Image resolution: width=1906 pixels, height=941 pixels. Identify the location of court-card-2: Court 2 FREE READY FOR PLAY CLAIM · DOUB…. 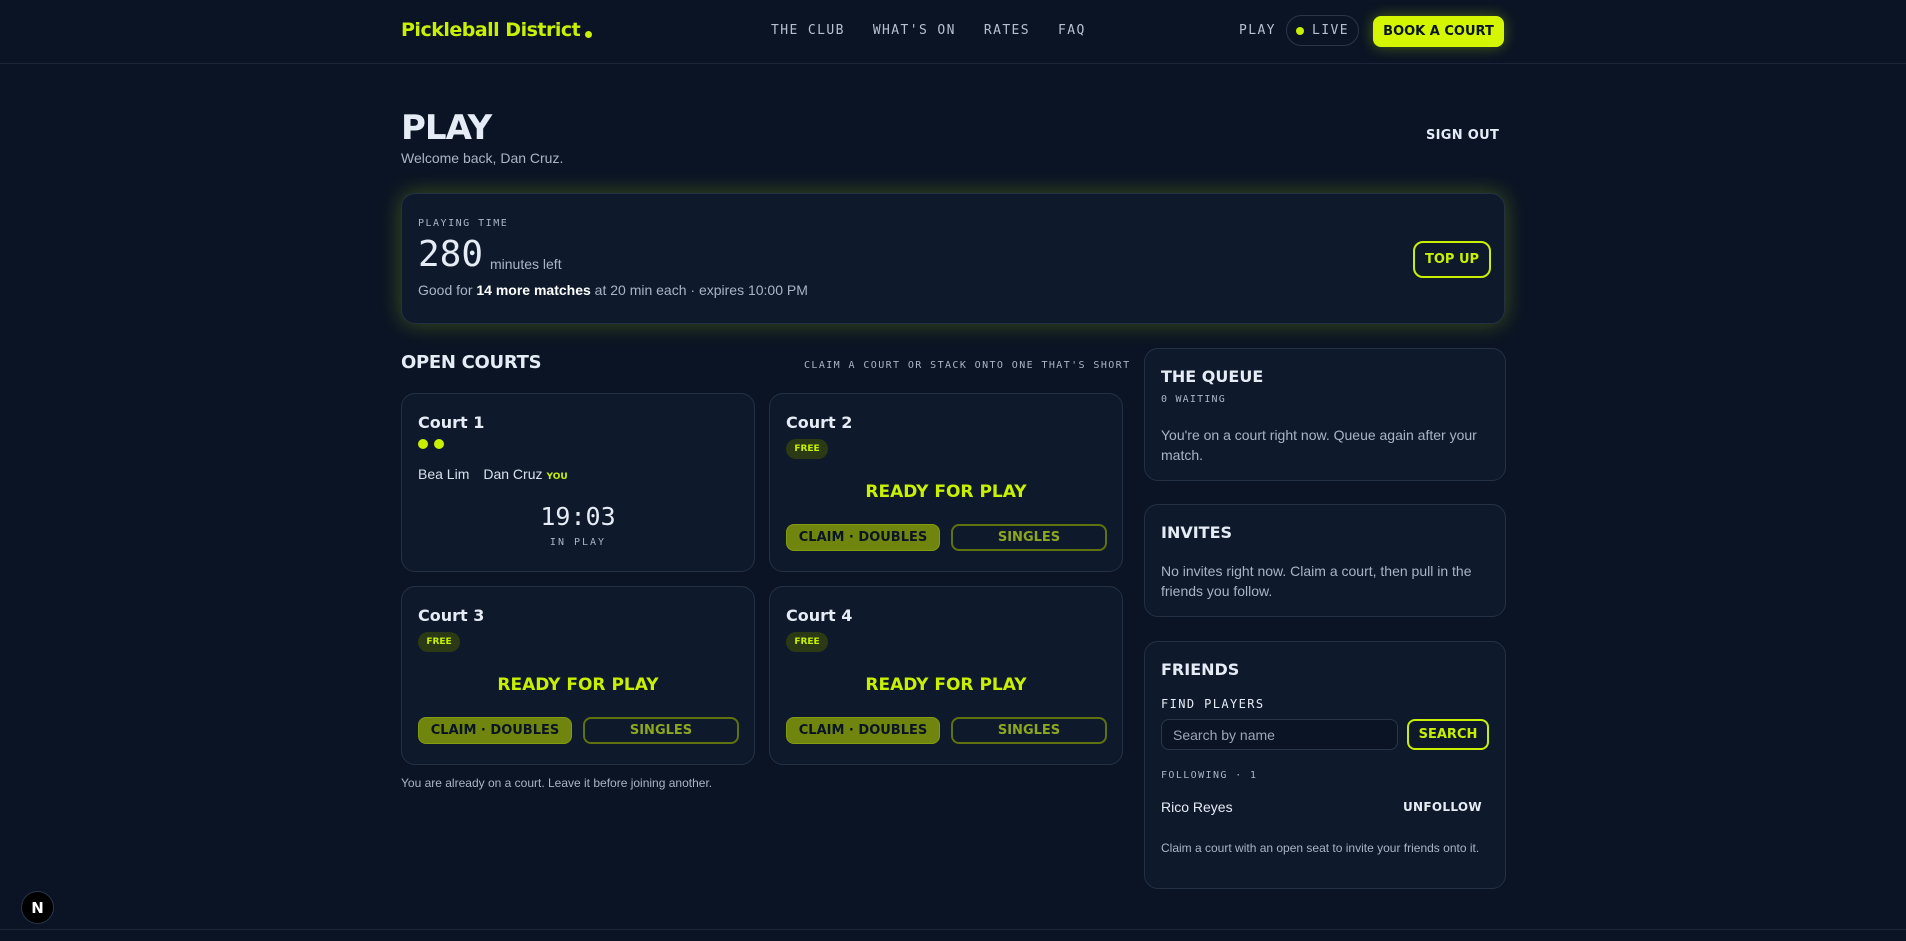
(946, 482).